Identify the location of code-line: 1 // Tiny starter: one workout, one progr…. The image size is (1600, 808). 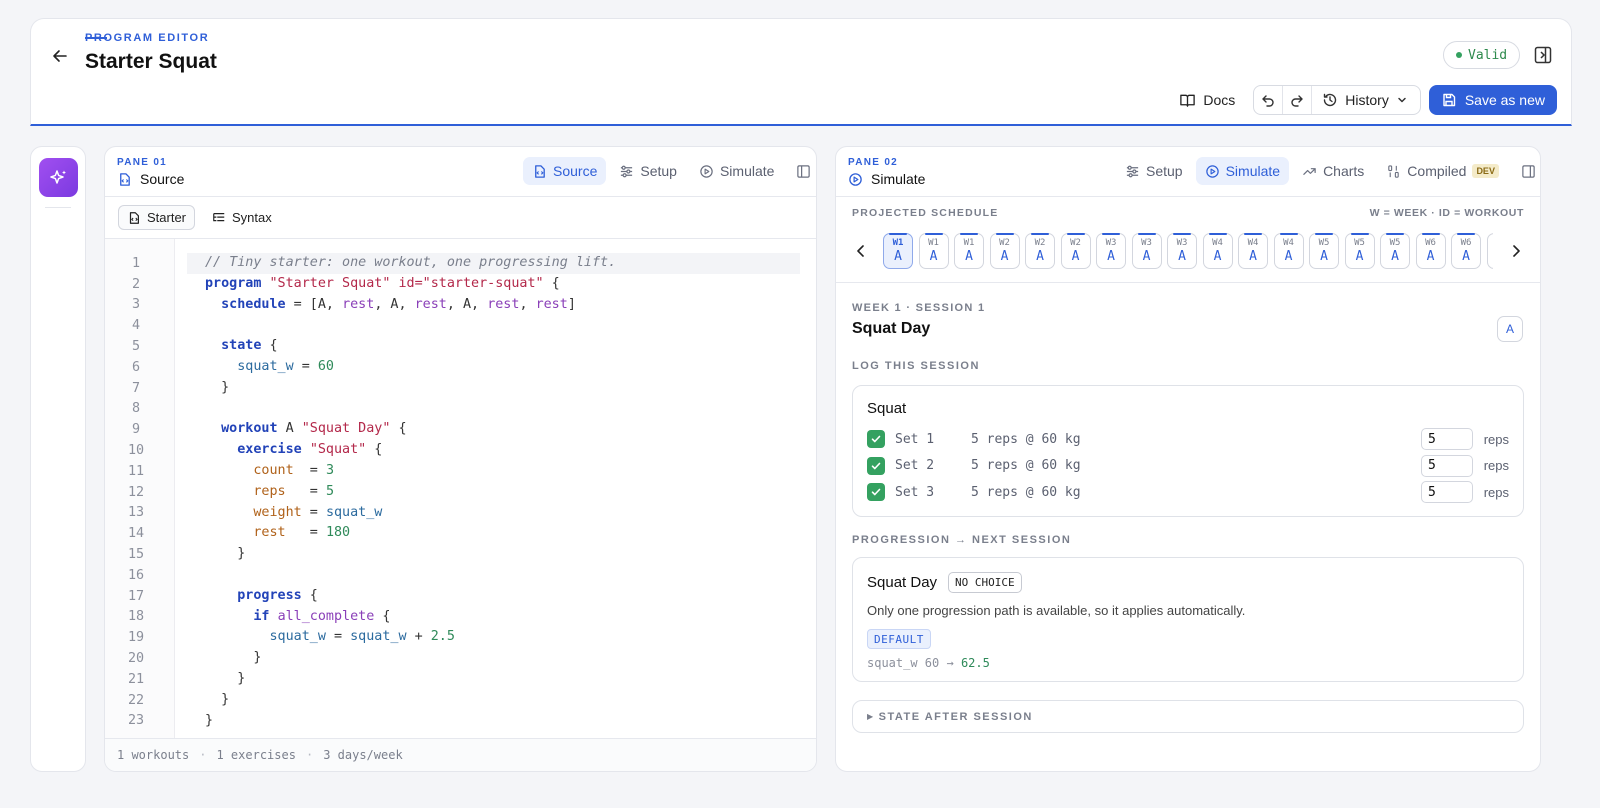
(452, 263).